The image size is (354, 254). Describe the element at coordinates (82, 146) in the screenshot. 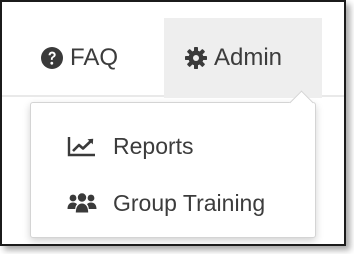

I see `line-chart-icon` at that location.